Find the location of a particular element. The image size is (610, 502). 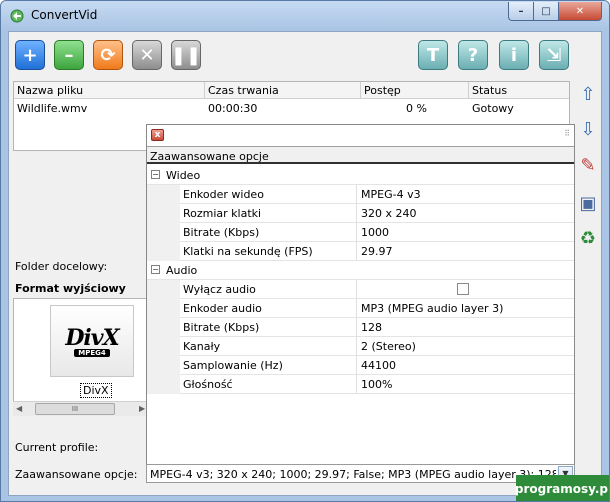

scroll-right-icon: ▶ is located at coordinates (142, 408).